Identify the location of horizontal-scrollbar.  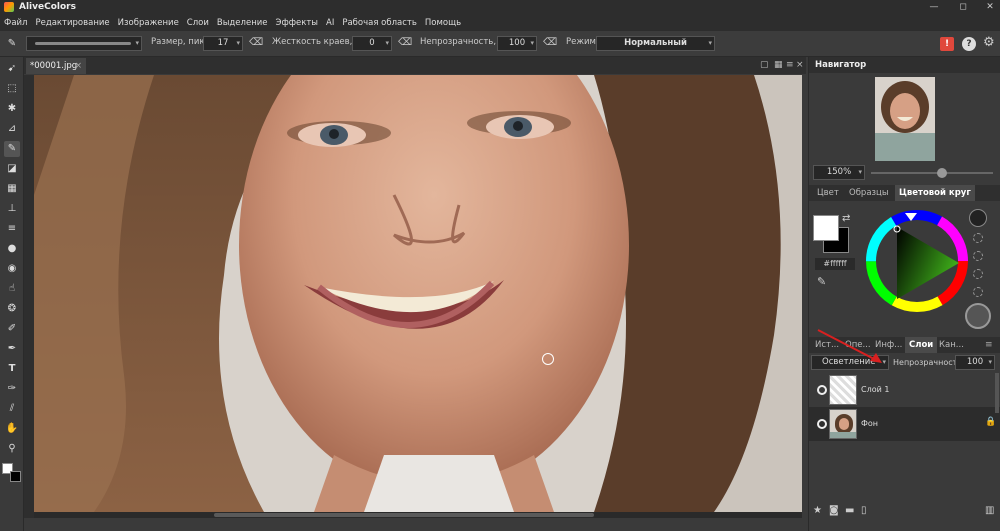
(418, 515).